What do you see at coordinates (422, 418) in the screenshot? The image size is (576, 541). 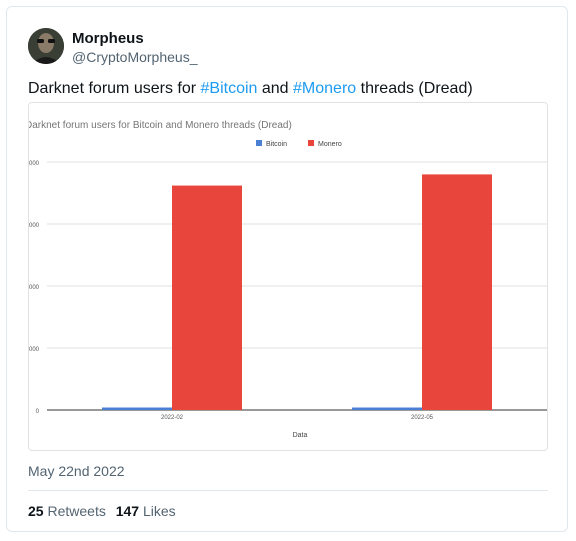 I see `x-tick-label: 2022-05` at bounding box center [422, 418].